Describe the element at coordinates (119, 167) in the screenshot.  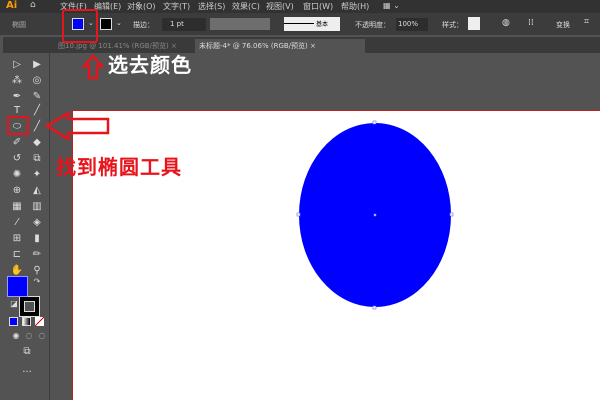
I see `annotation-find-ellipse: 找到椭圆工具` at that location.